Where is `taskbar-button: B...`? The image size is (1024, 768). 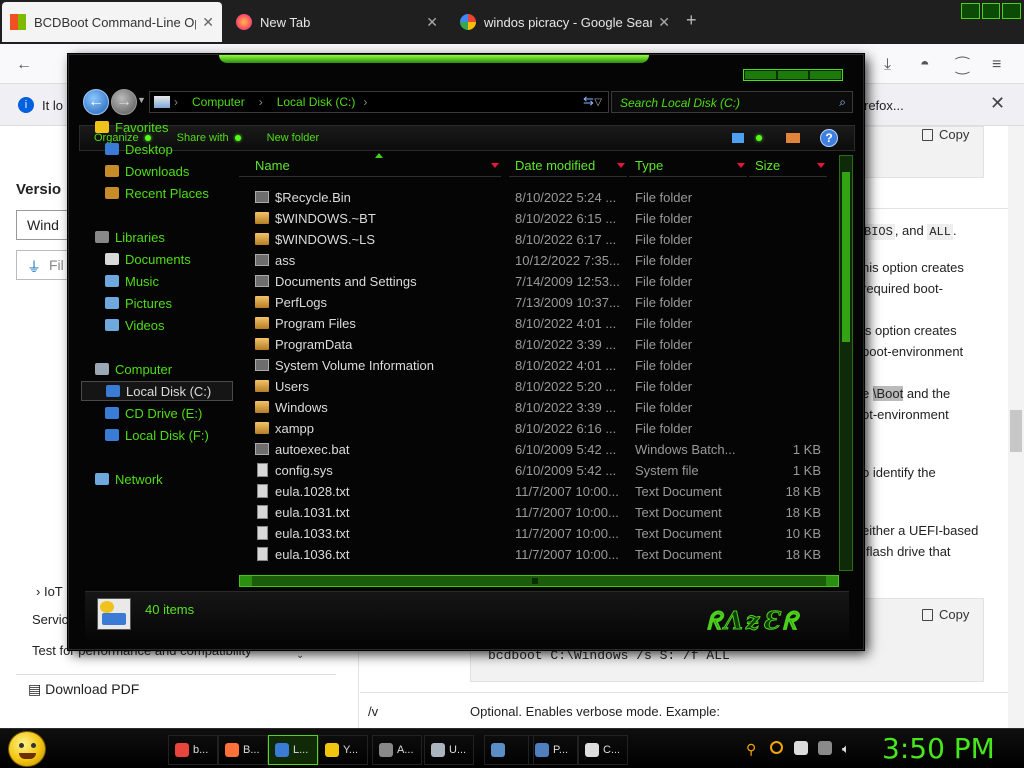
taskbar-button: B... is located at coordinates (243, 750).